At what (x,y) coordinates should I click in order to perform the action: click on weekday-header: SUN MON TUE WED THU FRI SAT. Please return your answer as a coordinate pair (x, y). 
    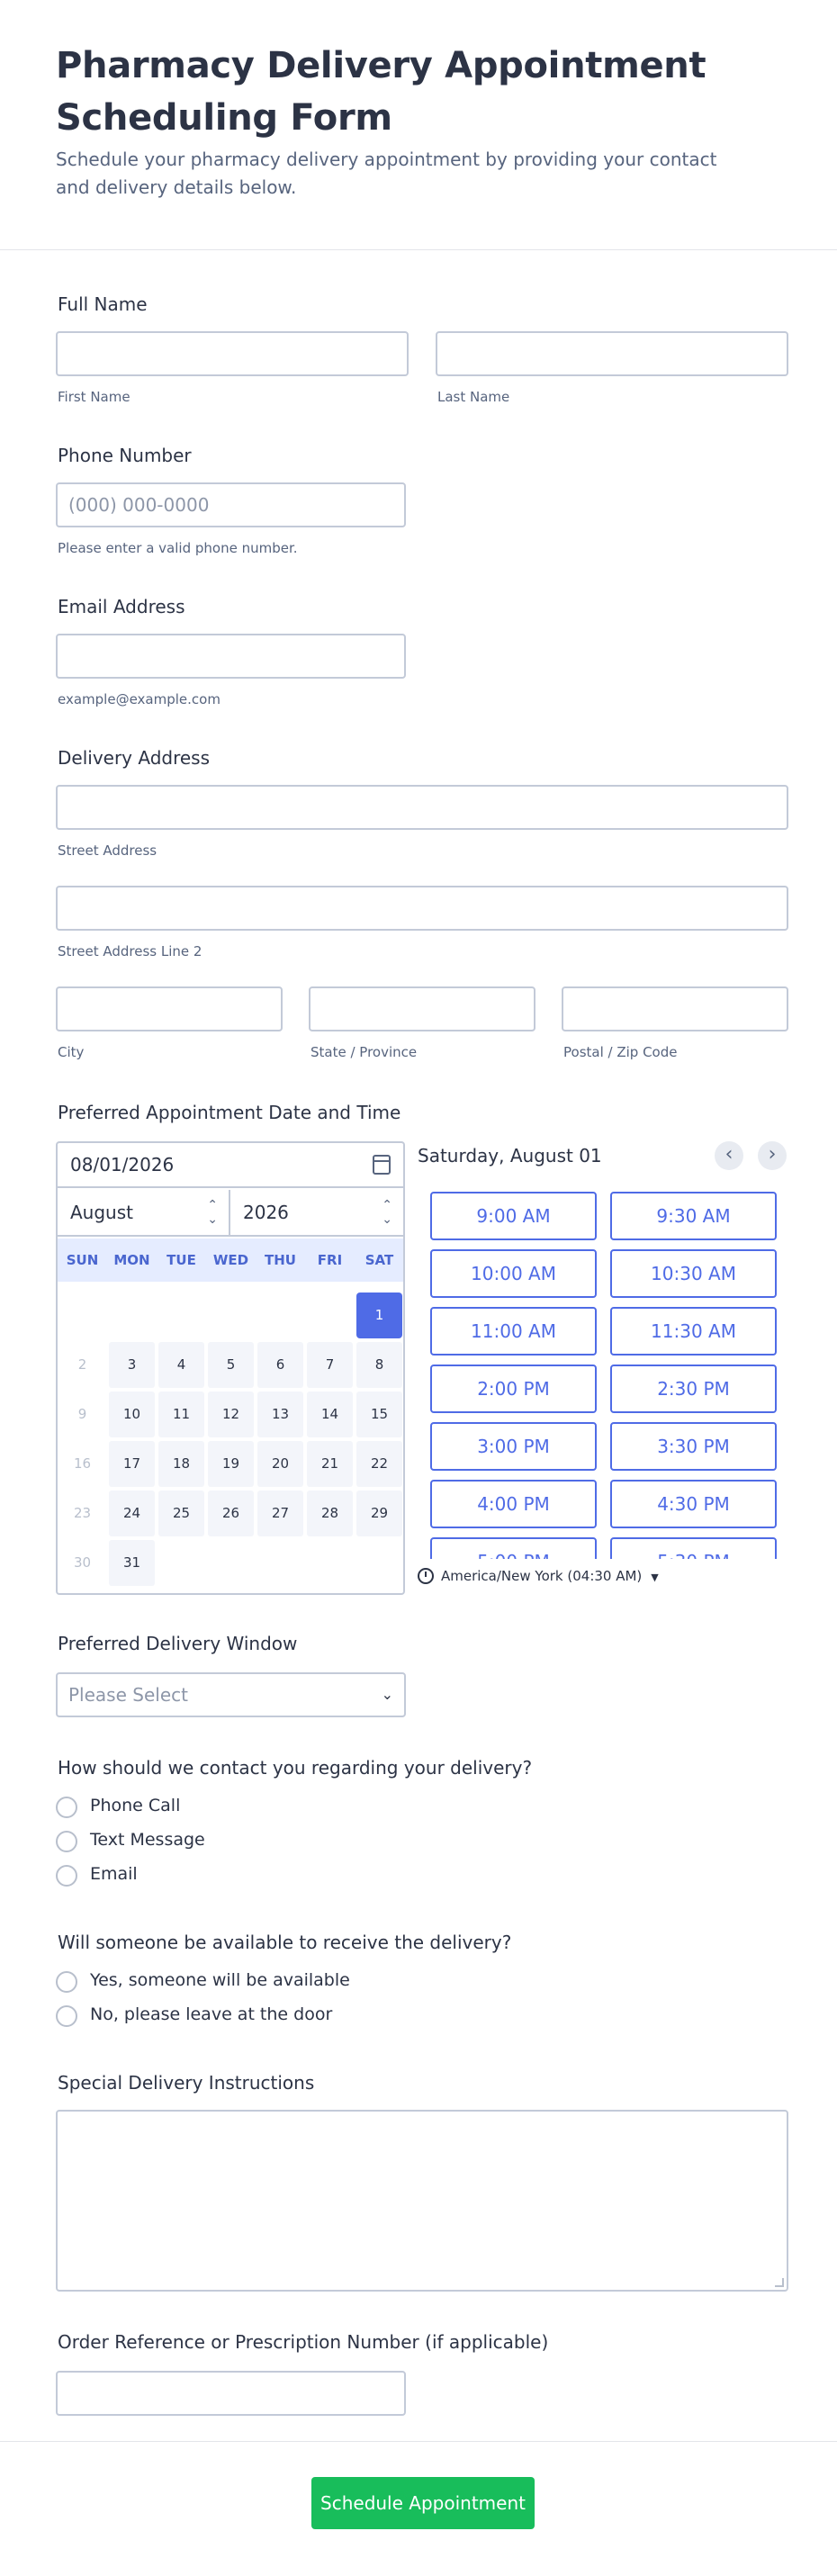
    Looking at the image, I should click on (231, 1260).